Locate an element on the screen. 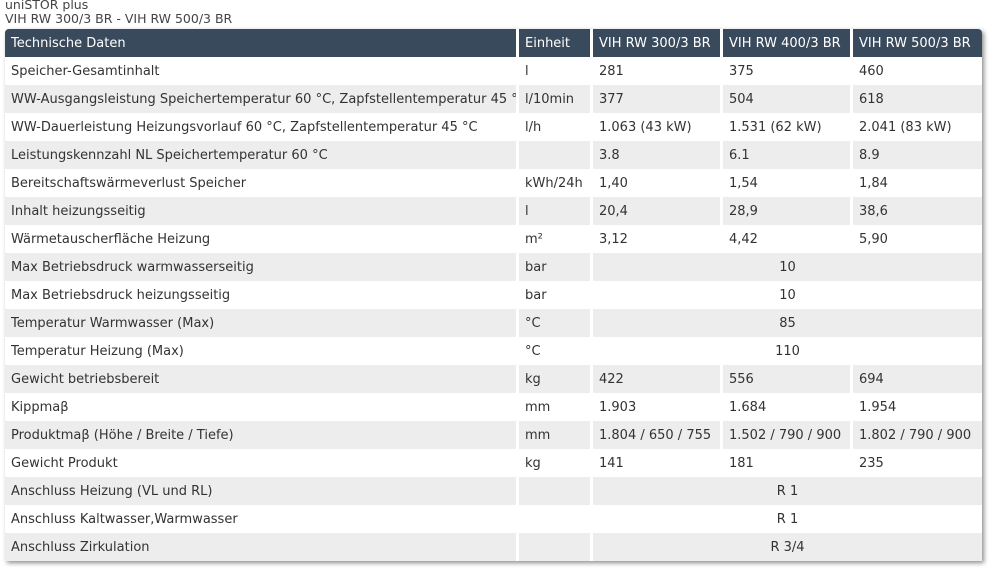  table-row: Inhalt heizungsseitig l 20,4 28,9 38,6 is located at coordinates (493, 211).